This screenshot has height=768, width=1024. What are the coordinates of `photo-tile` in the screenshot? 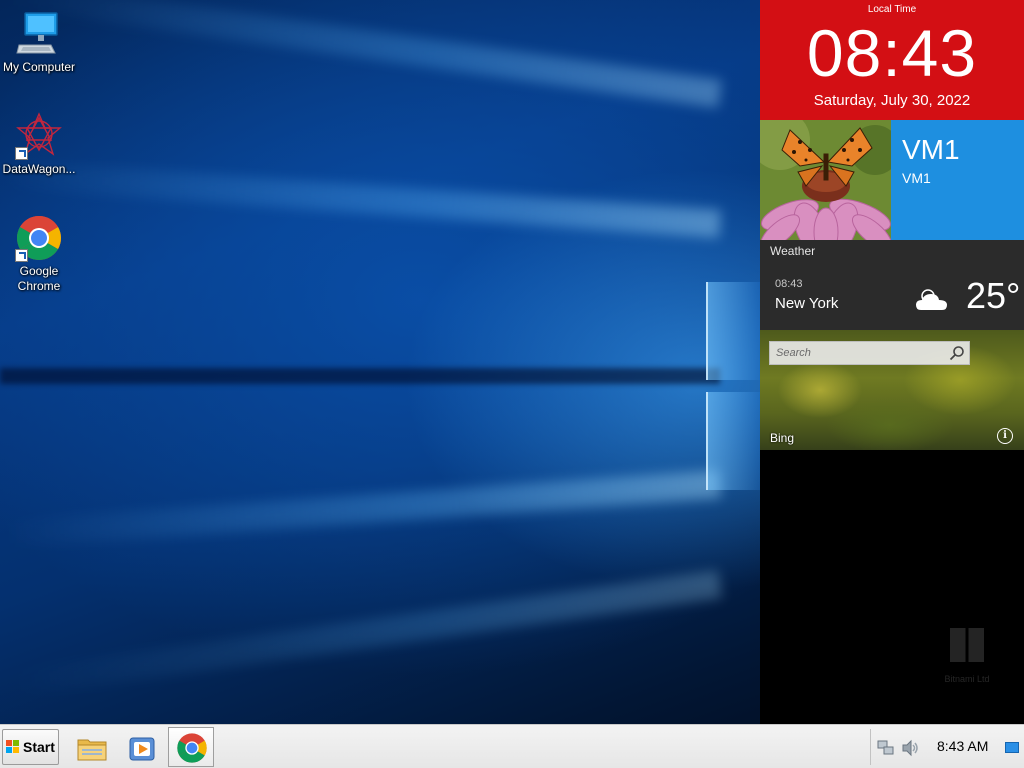 It's located at (825, 180).